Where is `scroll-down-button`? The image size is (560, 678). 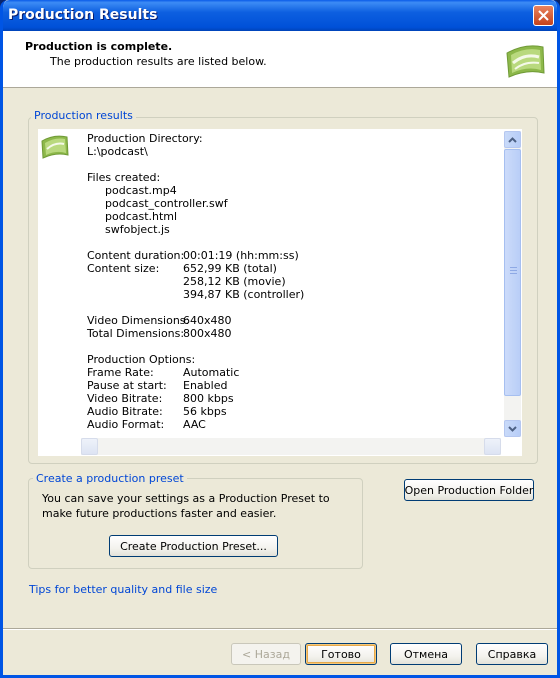
scroll-down-button is located at coordinates (512, 428).